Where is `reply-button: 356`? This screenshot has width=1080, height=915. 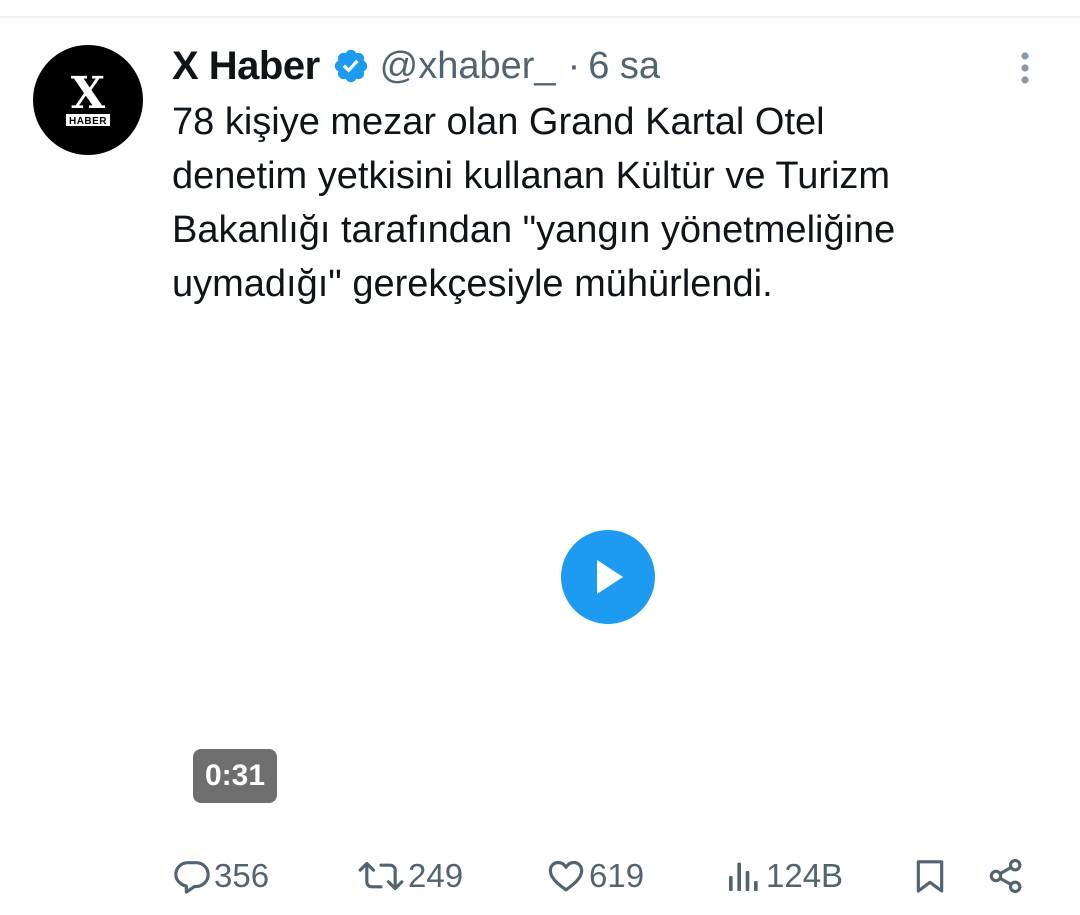
reply-button: 356 is located at coordinates (220, 876).